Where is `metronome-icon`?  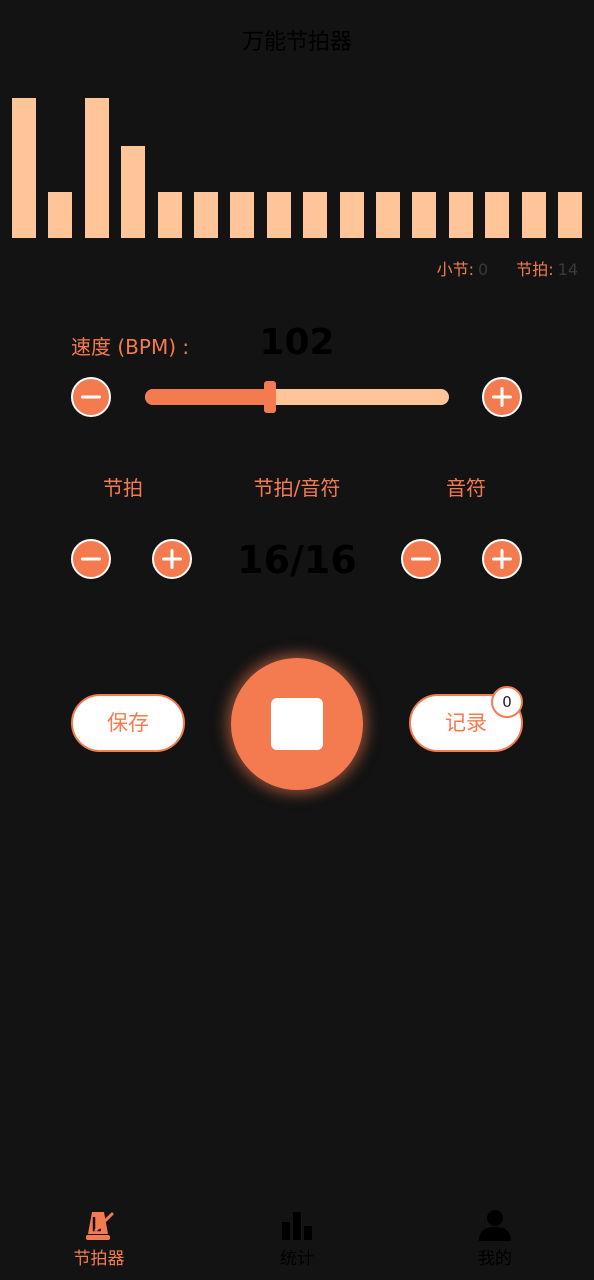
metronome-icon is located at coordinates (100, 1226).